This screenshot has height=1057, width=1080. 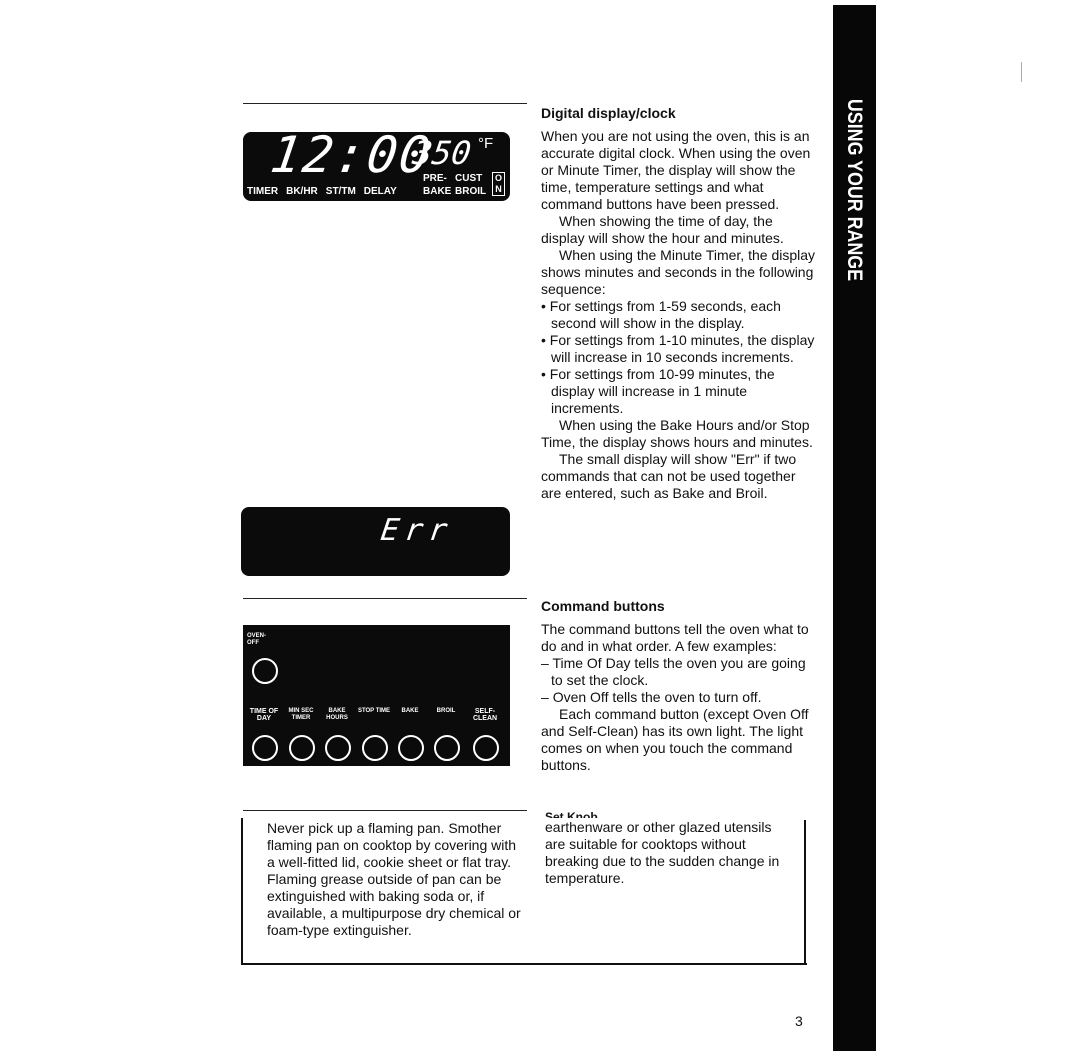 I want to click on mode-labels: TIMER BK/HR ST/TM DELAY, so click(x=322, y=191).